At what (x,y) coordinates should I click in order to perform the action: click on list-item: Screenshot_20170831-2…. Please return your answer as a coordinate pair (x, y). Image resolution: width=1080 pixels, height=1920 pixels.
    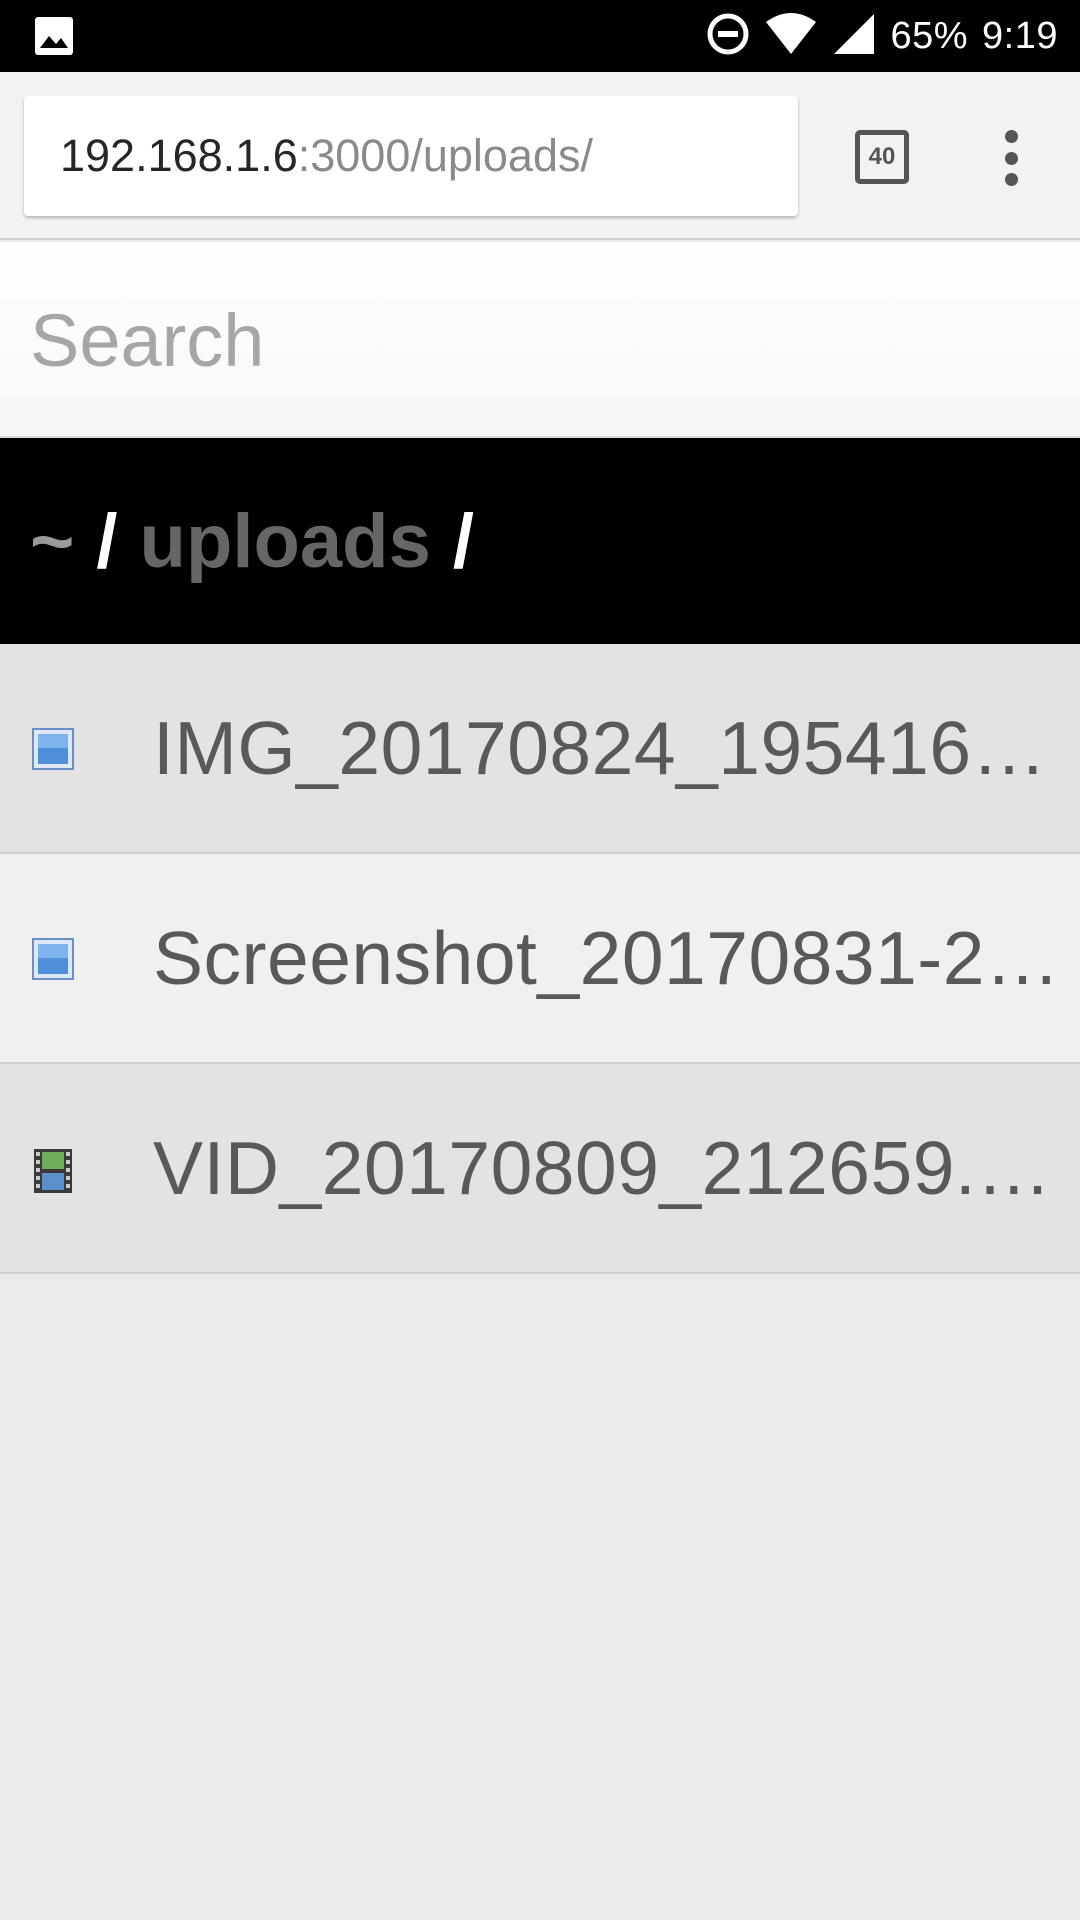
    Looking at the image, I should click on (540, 959).